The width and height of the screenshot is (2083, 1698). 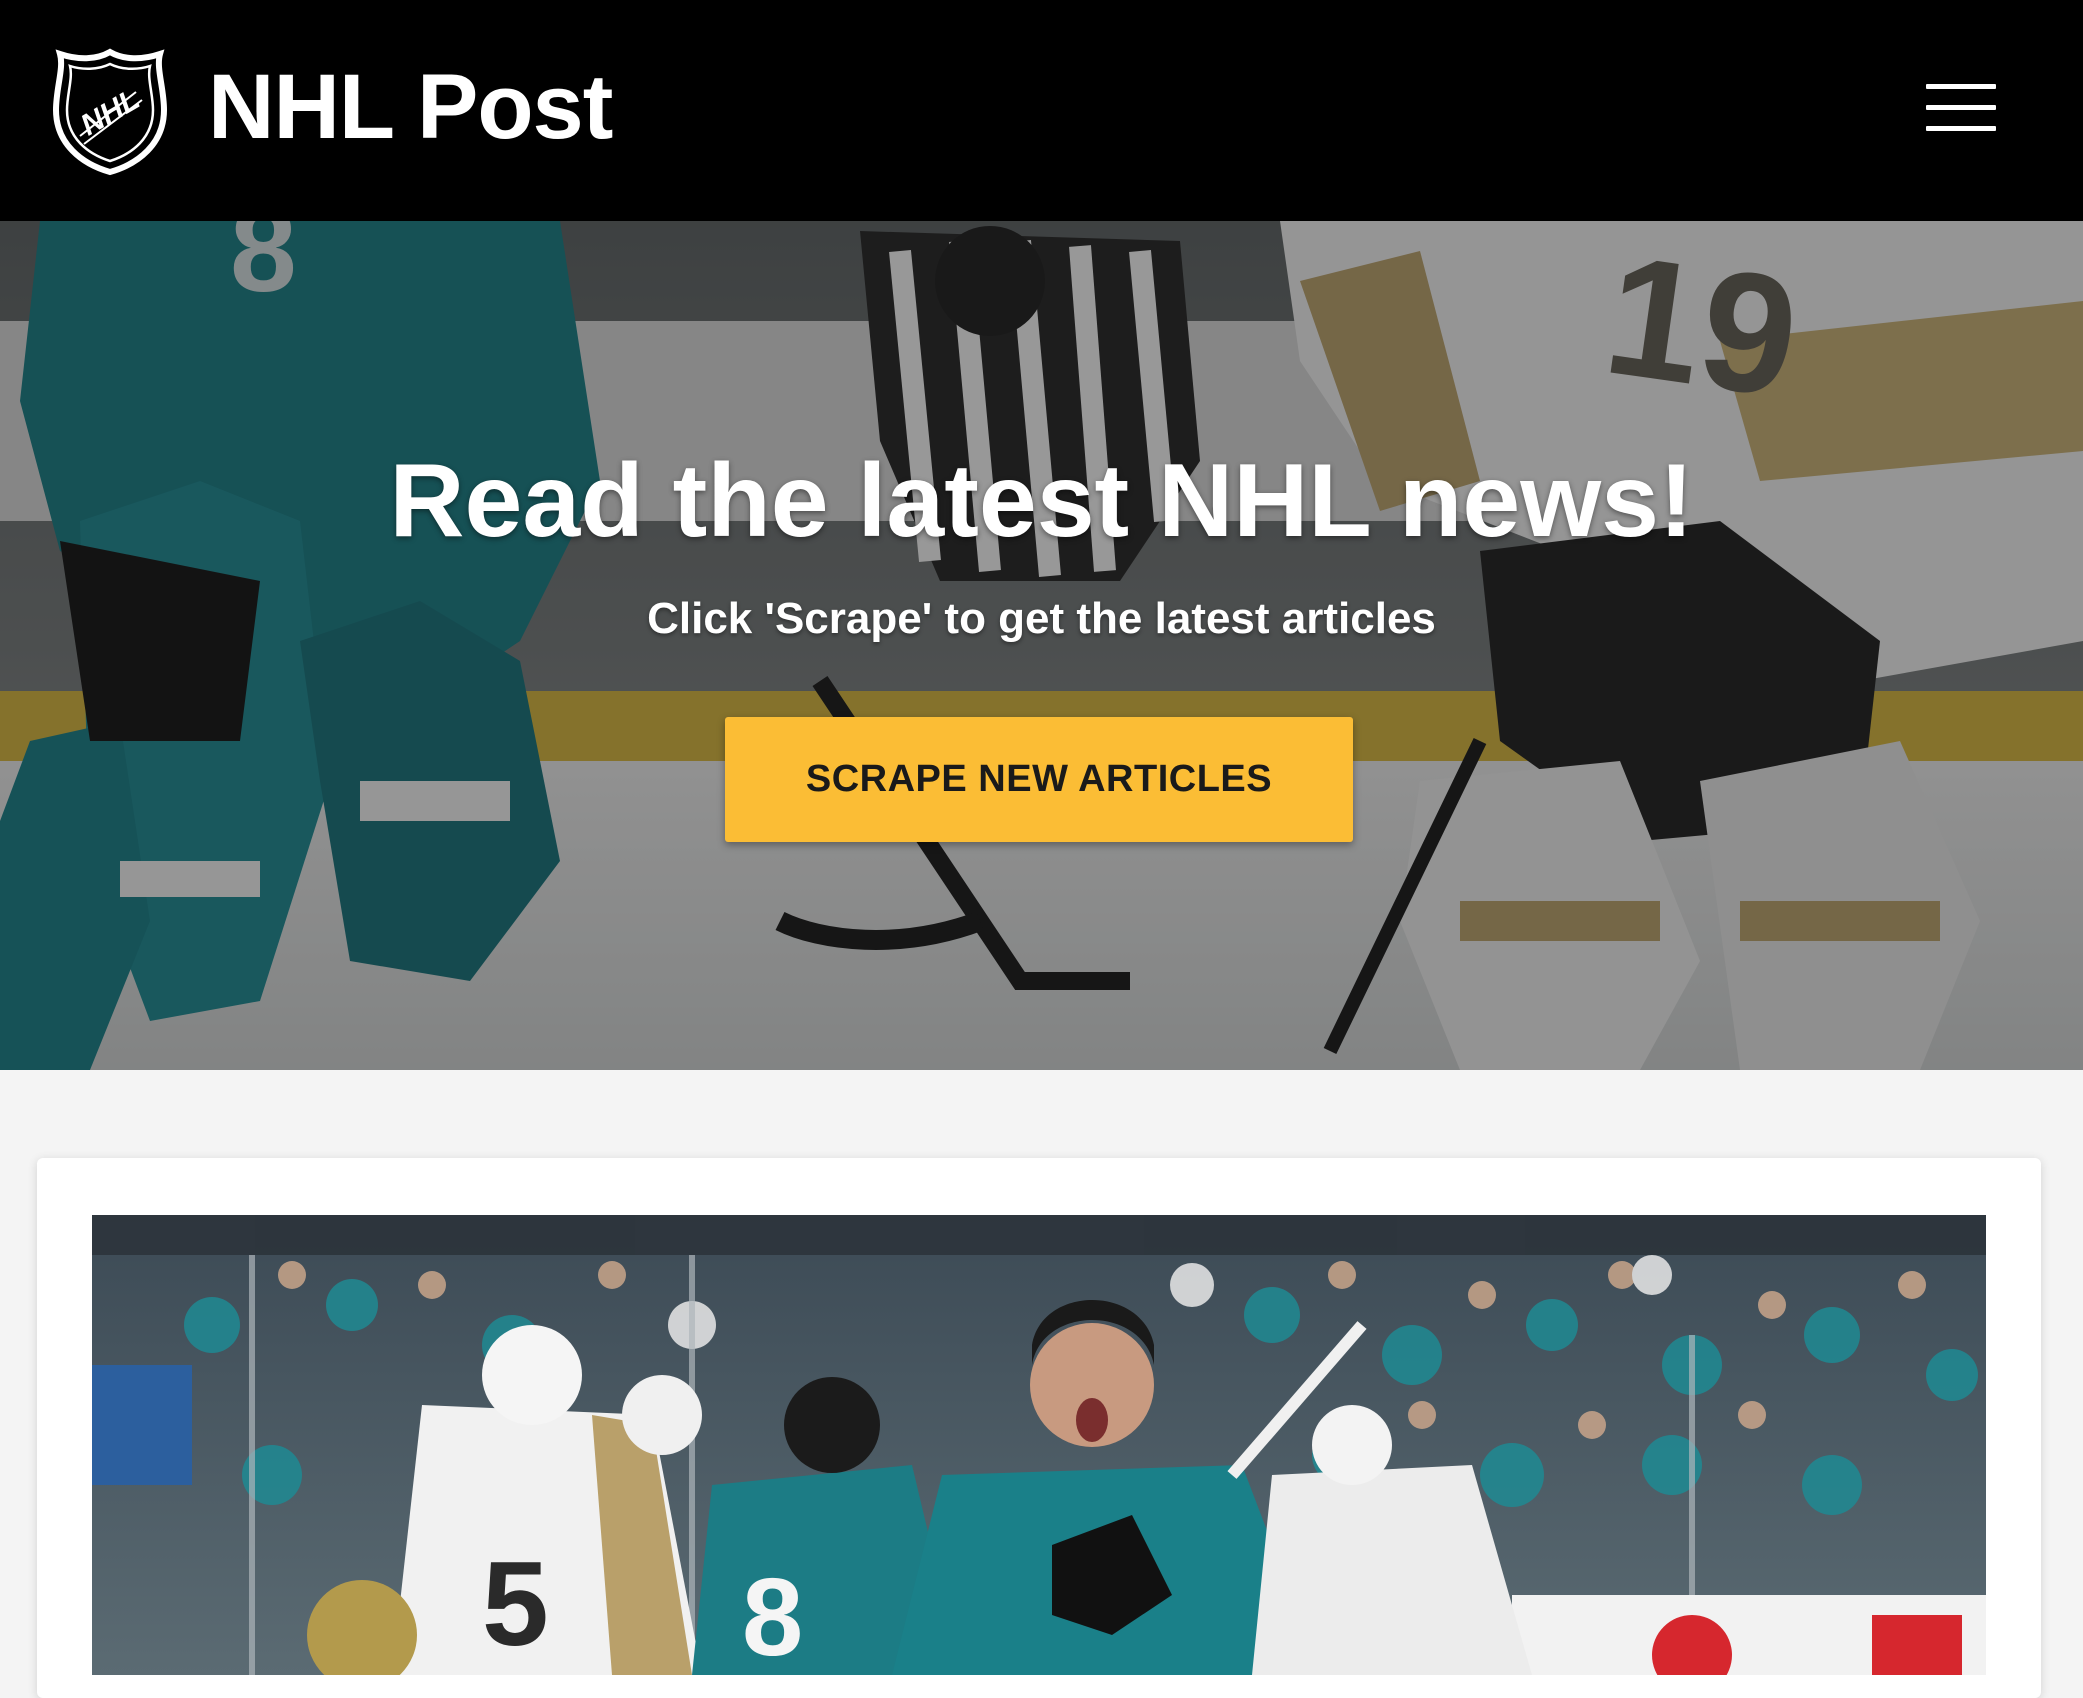 I want to click on svg-text: 5, so click(x=515, y=1604).